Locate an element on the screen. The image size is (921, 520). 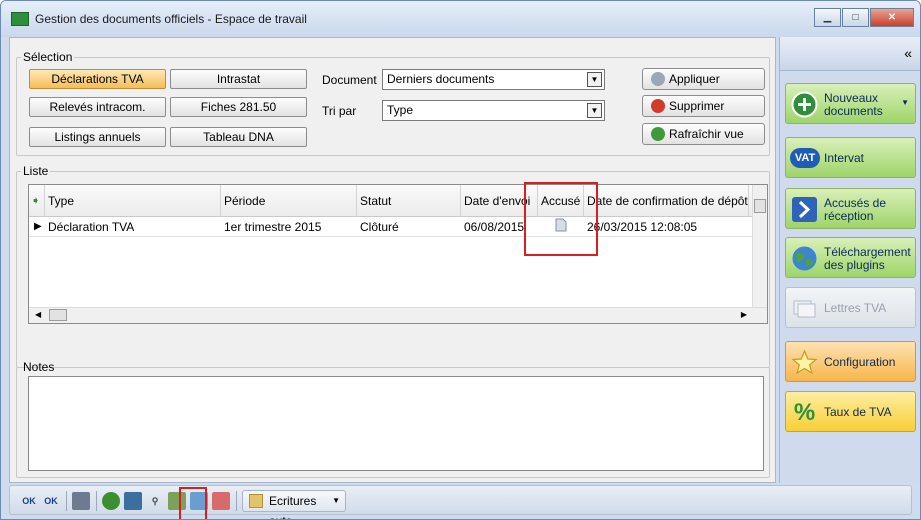
sidebar-item-lettres-tva: Lettres TVA is located at coordinates (850, 307).